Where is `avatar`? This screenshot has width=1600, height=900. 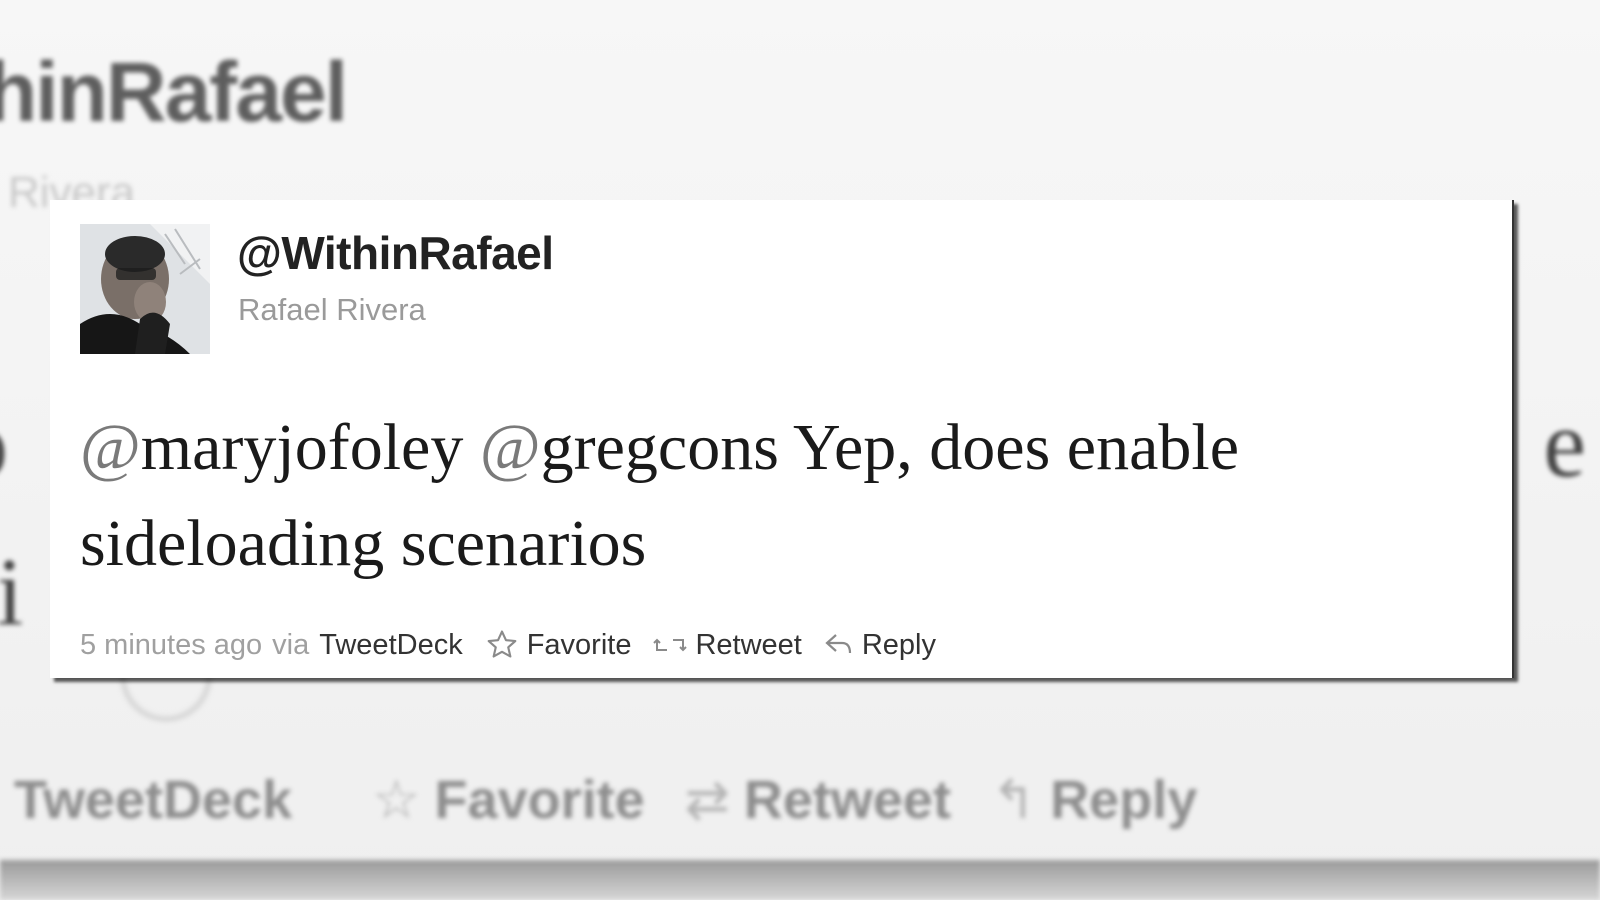
avatar is located at coordinates (145, 289).